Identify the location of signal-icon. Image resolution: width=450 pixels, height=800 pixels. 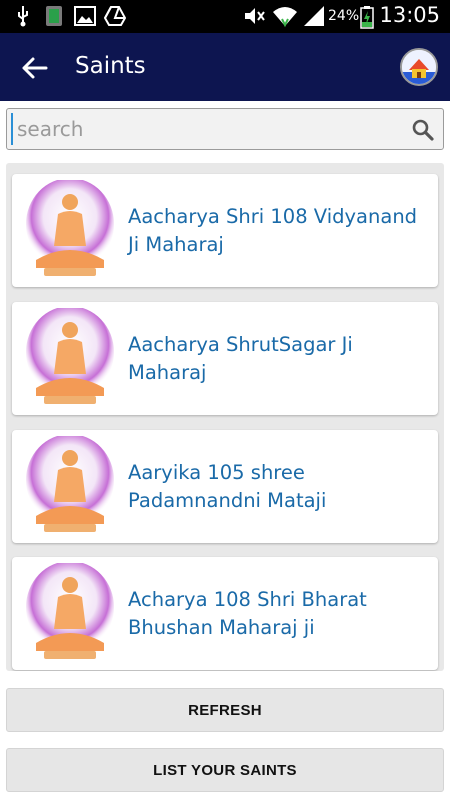
(314, 16).